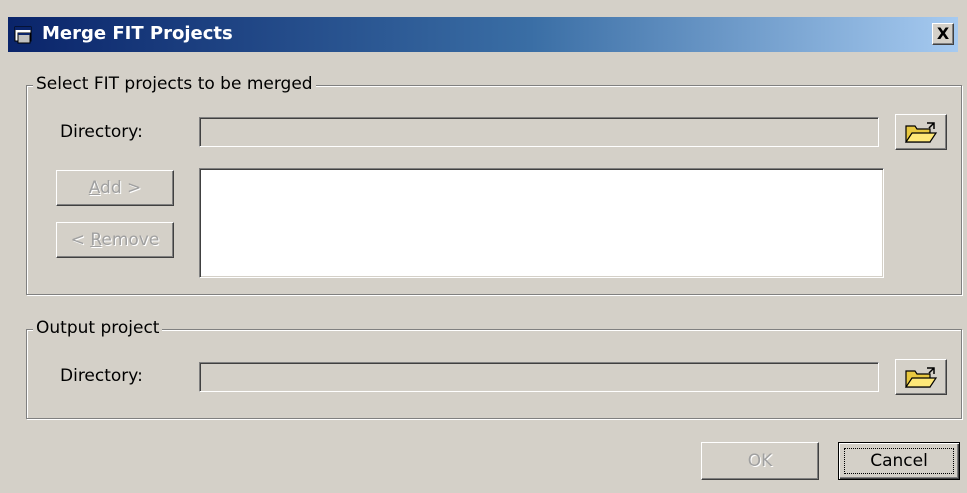 This screenshot has width=967, height=493. I want to click on output-browse-button, so click(921, 377).